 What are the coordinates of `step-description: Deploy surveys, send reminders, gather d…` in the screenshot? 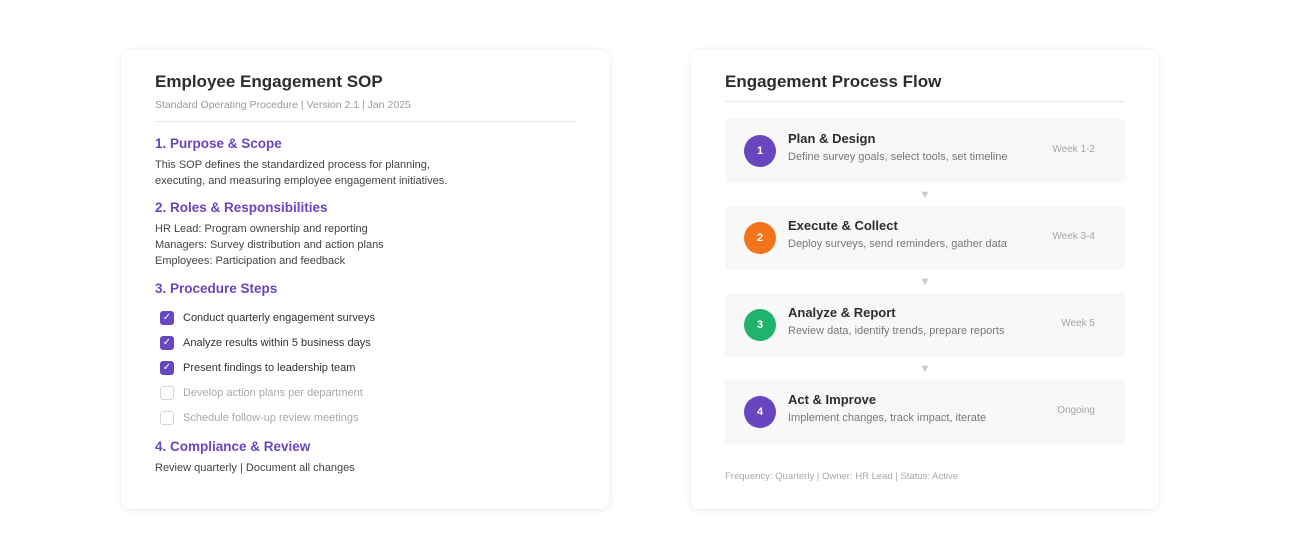 It's located at (897, 244).